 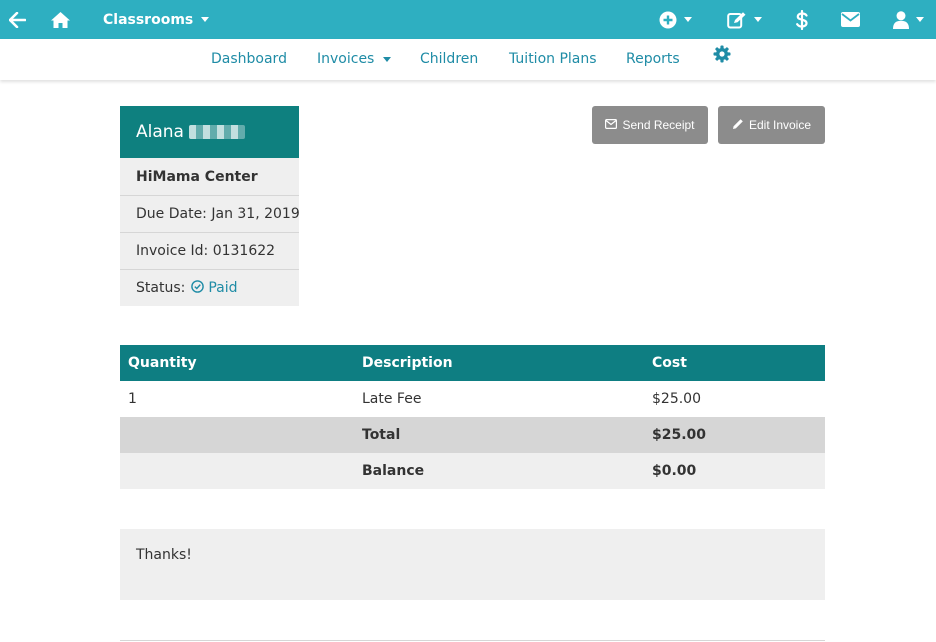 What do you see at coordinates (237, 435) in the screenshot?
I see `total-spacer` at bounding box center [237, 435].